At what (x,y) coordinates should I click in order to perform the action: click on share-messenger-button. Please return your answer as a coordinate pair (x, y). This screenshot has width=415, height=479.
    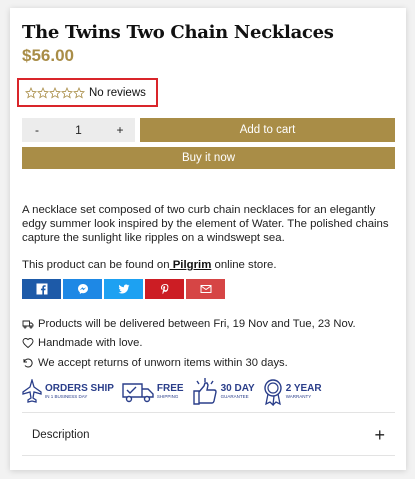
    Looking at the image, I should click on (82, 289).